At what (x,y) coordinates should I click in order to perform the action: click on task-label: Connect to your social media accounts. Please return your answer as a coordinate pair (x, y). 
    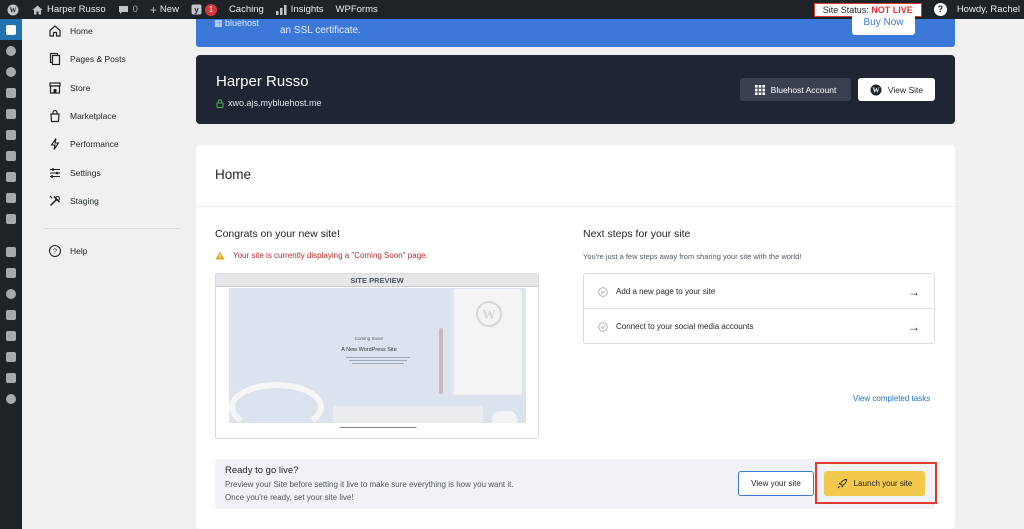
    Looking at the image, I should click on (685, 326).